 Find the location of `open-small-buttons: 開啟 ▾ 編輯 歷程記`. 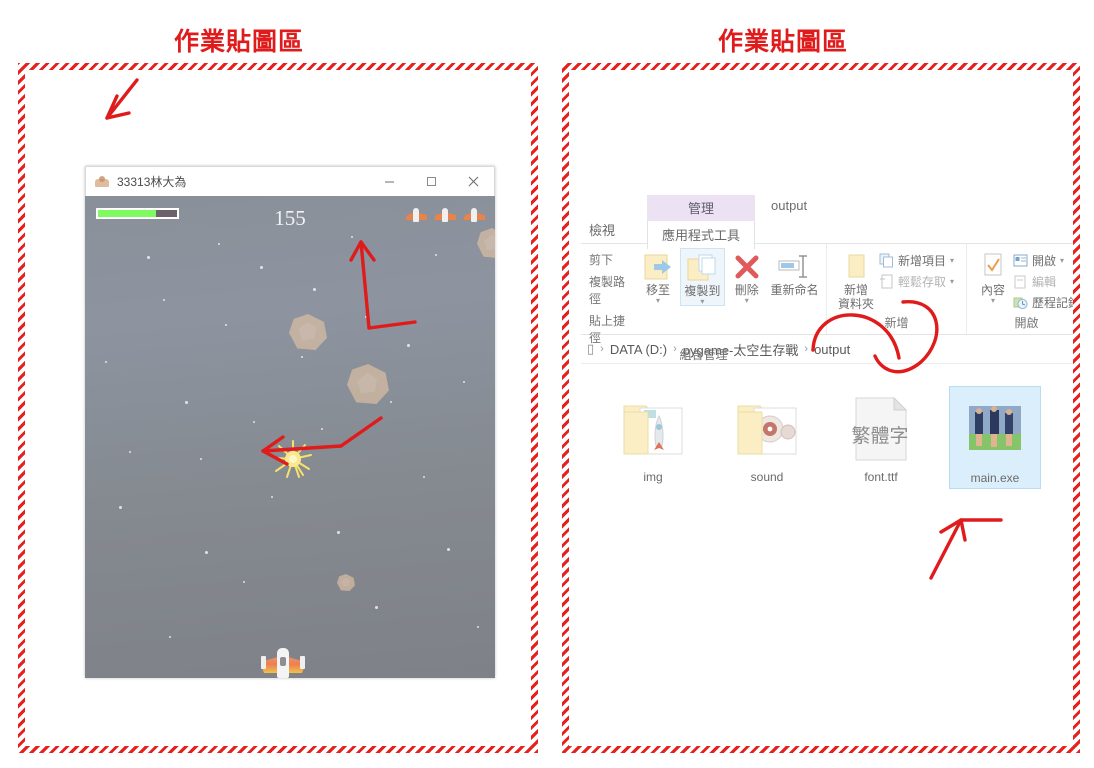

open-small-buttons: 開啟 ▾ 編輯 歷程記 is located at coordinates (1043, 279).